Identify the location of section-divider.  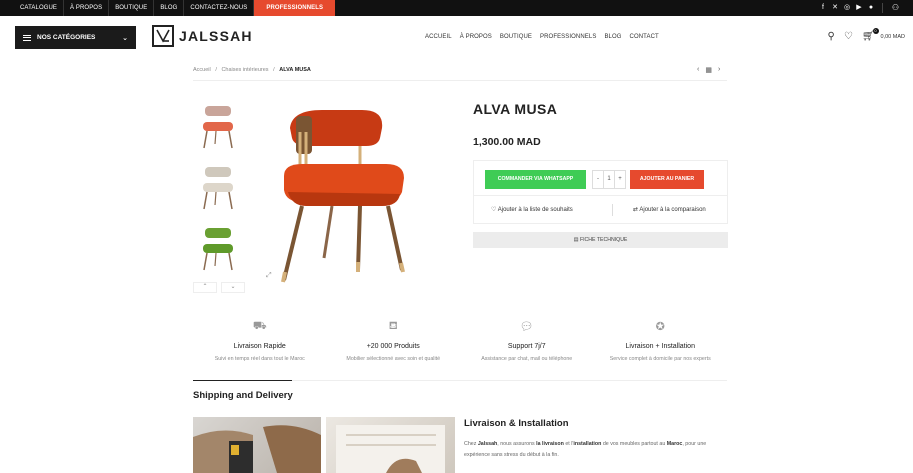
(460, 380).